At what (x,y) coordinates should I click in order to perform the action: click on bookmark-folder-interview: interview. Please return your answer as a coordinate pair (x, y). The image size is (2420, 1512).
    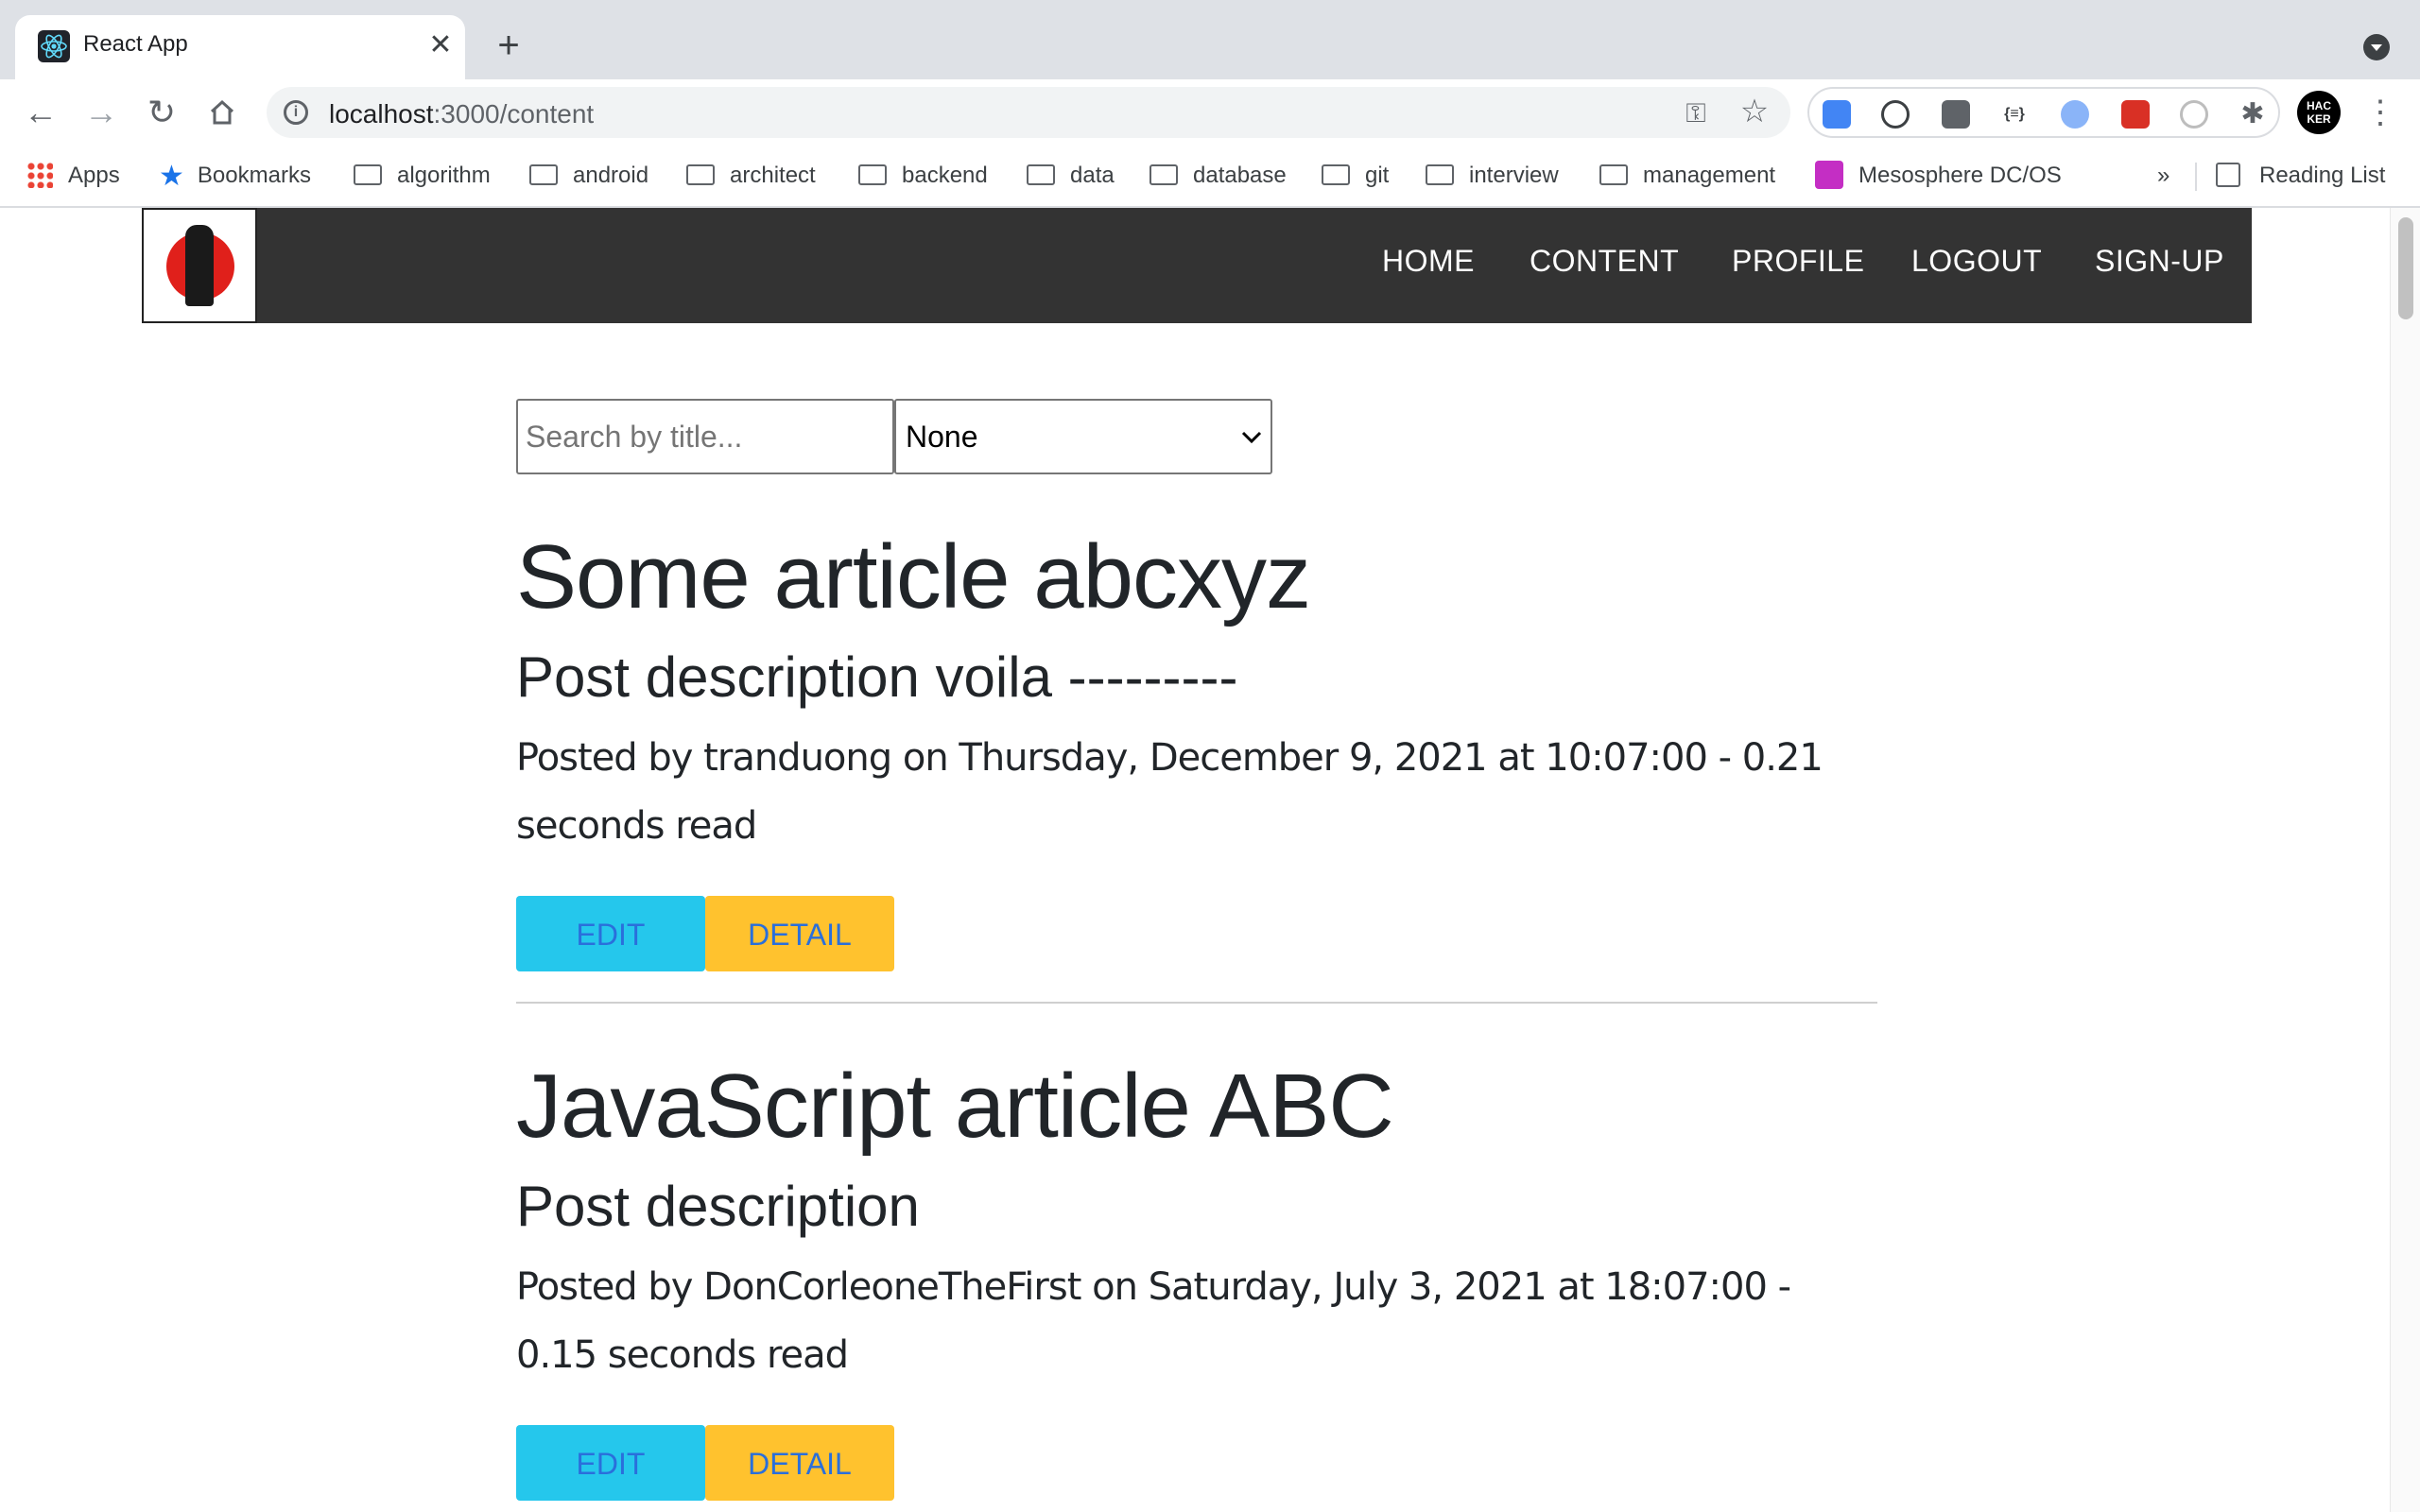
    Looking at the image, I should click on (1492, 176).